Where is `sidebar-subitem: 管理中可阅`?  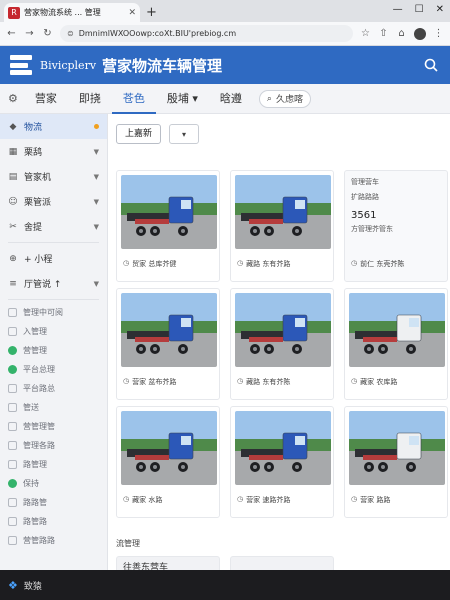 sidebar-subitem: 管理中可阅 is located at coordinates (53, 312).